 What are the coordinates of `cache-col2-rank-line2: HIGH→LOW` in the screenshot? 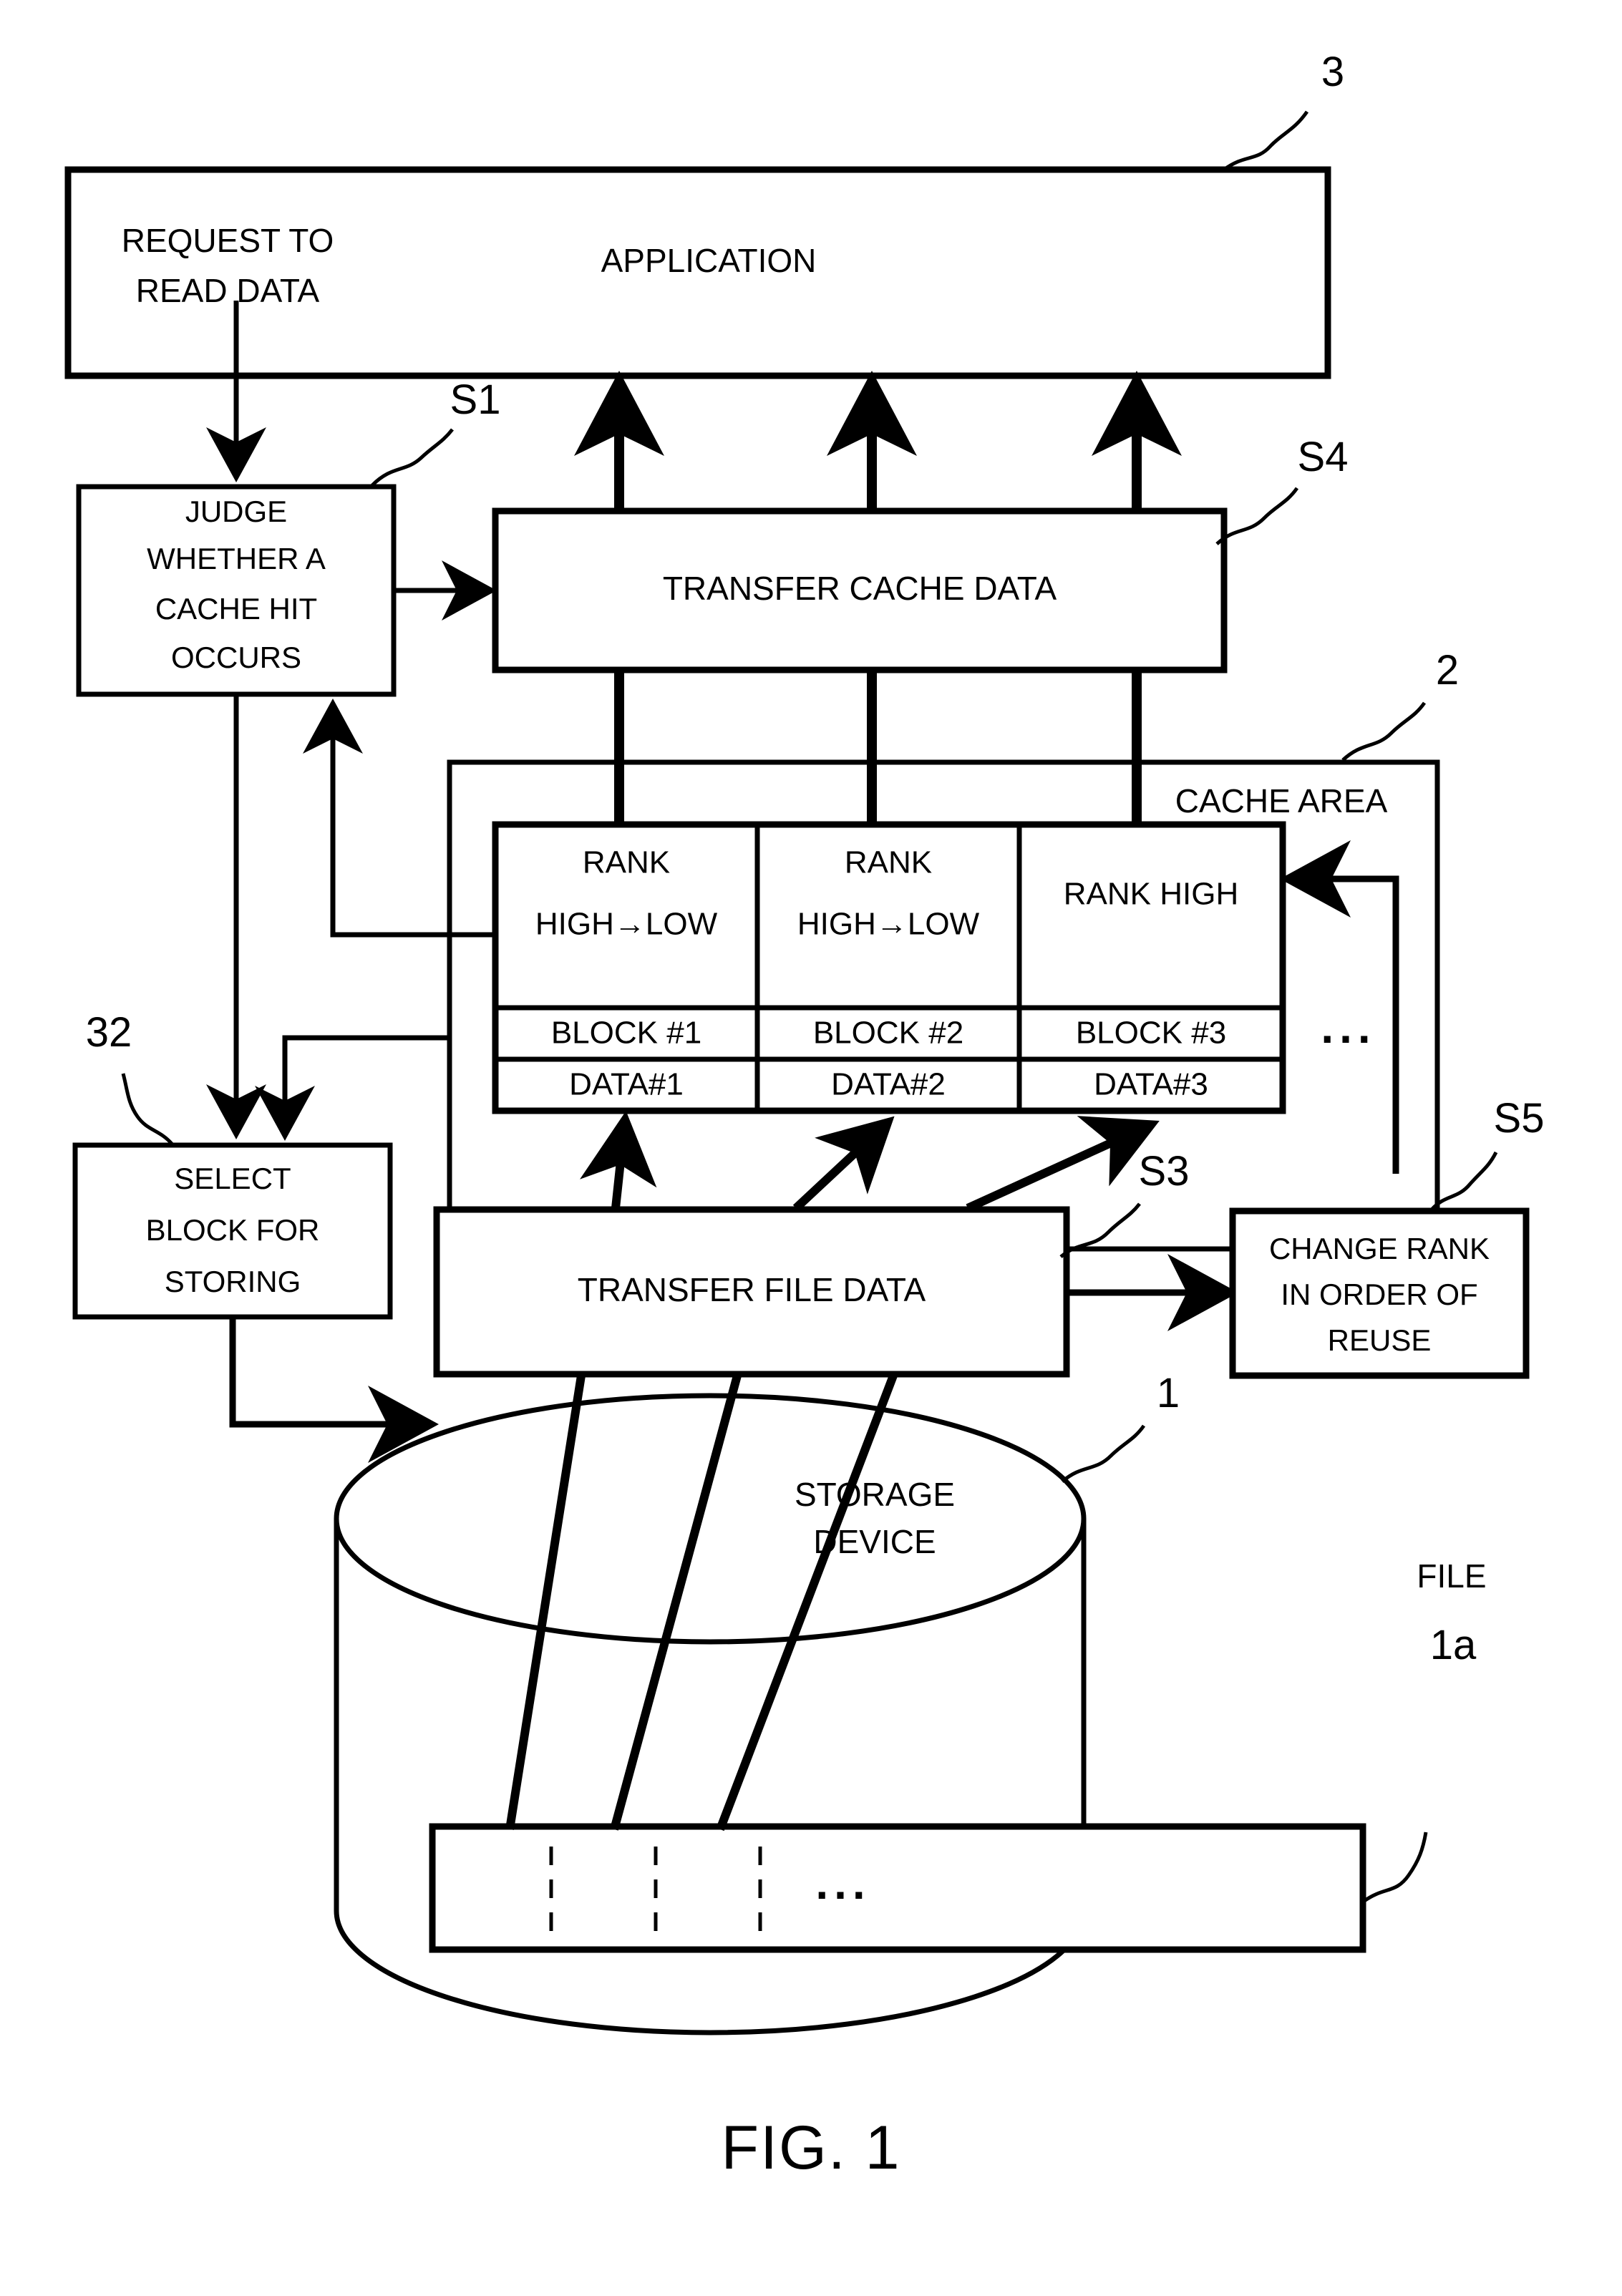 It's located at (889, 925).